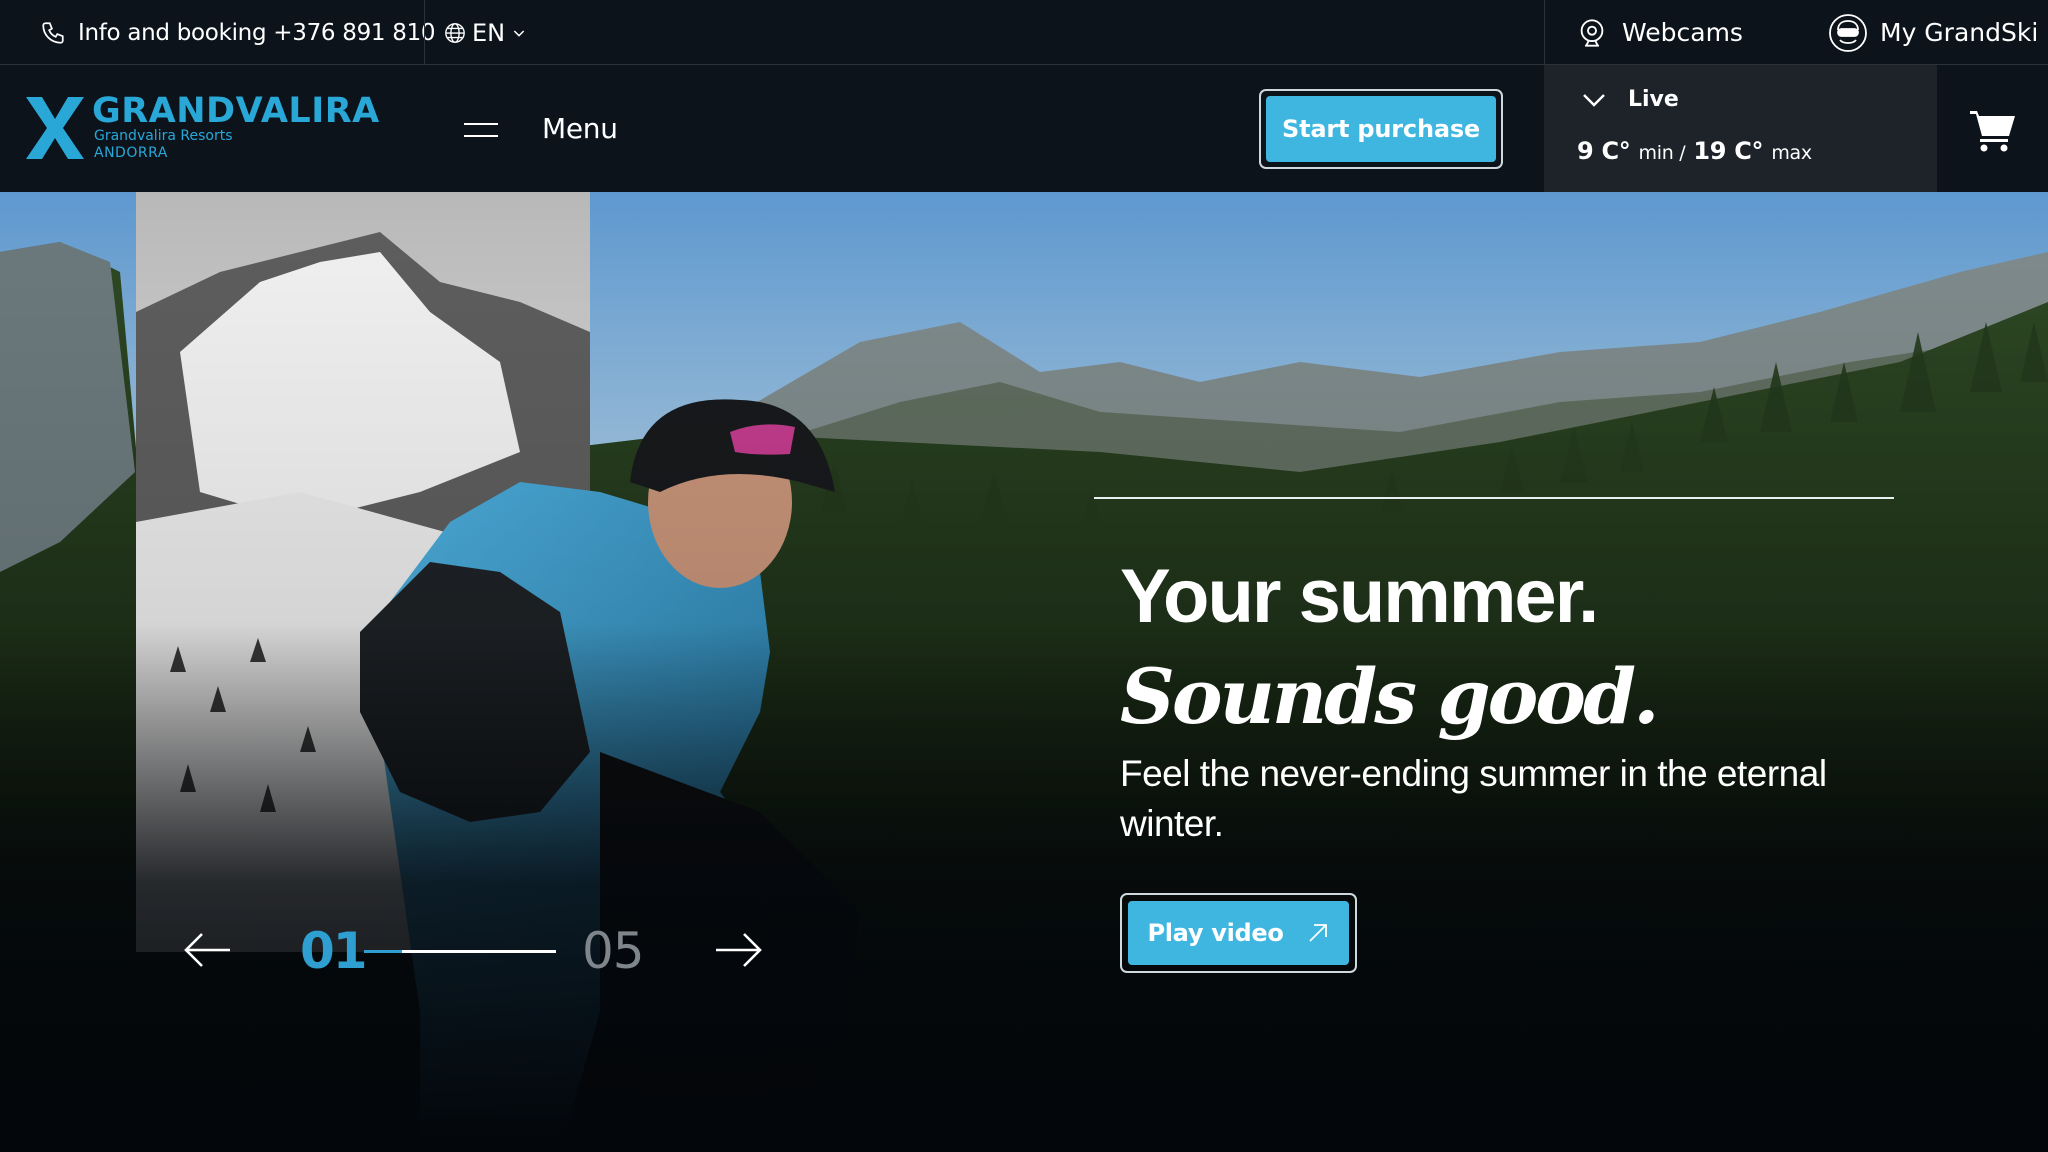  Describe the element at coordinates (53, 32) in the screenshot. I see `phone-icon` at that location.